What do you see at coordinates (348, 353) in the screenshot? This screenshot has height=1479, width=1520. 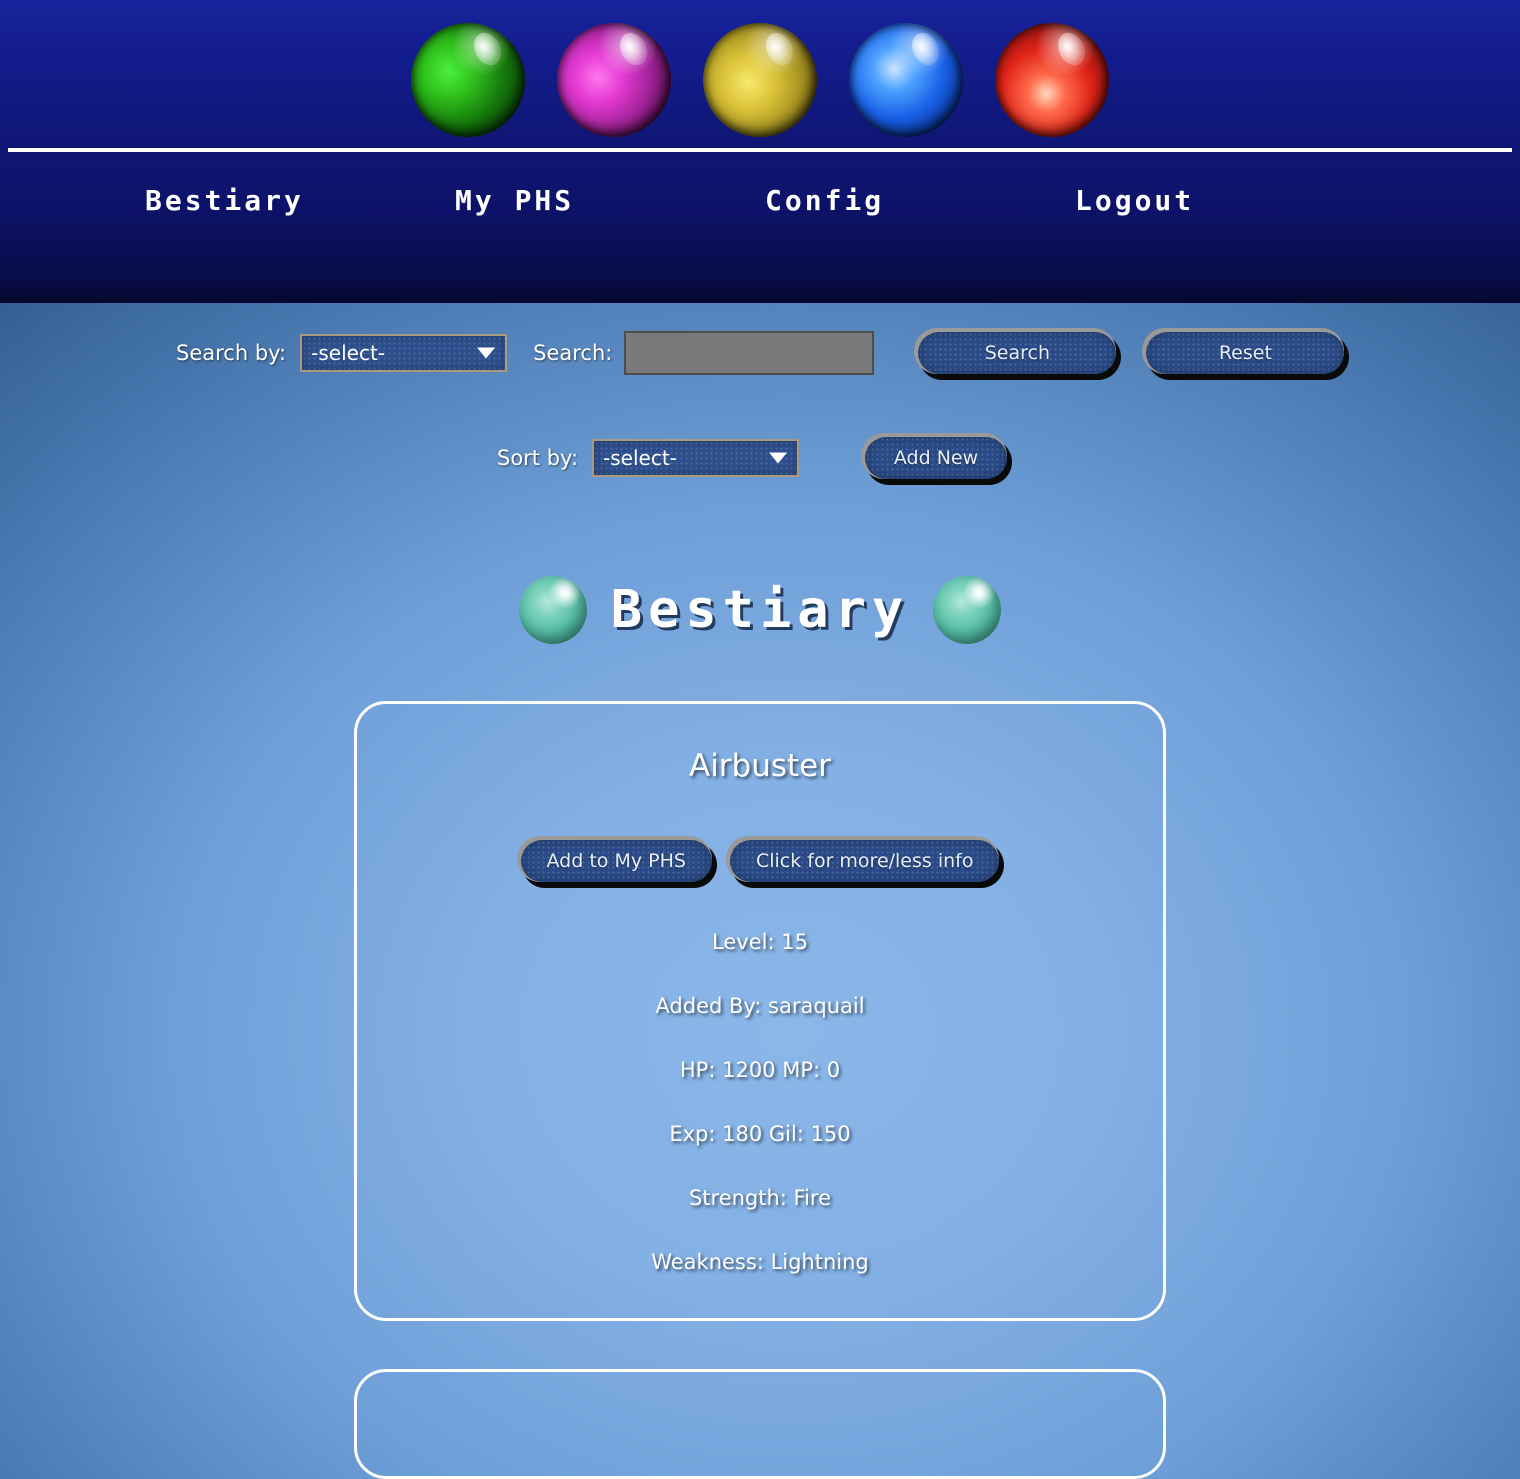 I see `search-by-selected-value: -select-` at bounding box center [348, 353].